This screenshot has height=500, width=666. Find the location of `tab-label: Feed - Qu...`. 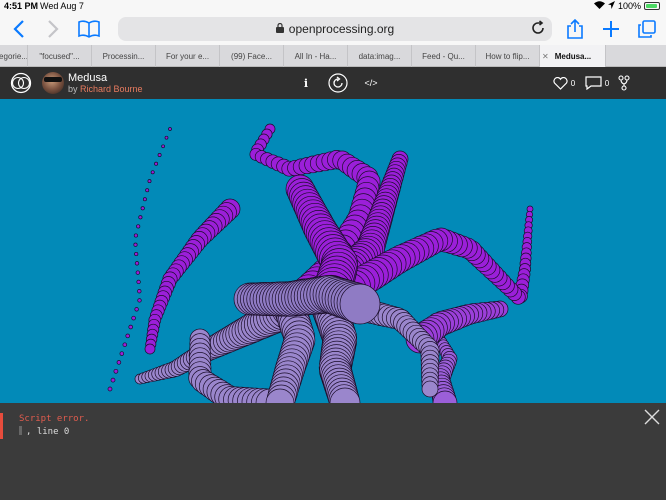

tab-label: Feed - Qu... is located at coordinates (443, 56).